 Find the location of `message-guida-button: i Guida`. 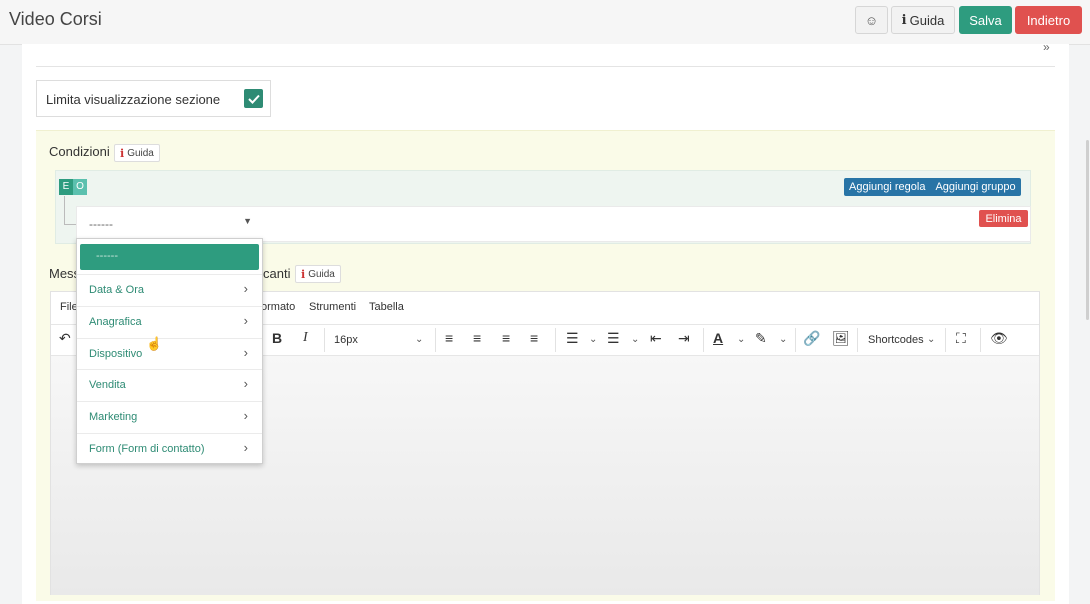

message-guida-button: i Guida is located at coordinates (318, 274).